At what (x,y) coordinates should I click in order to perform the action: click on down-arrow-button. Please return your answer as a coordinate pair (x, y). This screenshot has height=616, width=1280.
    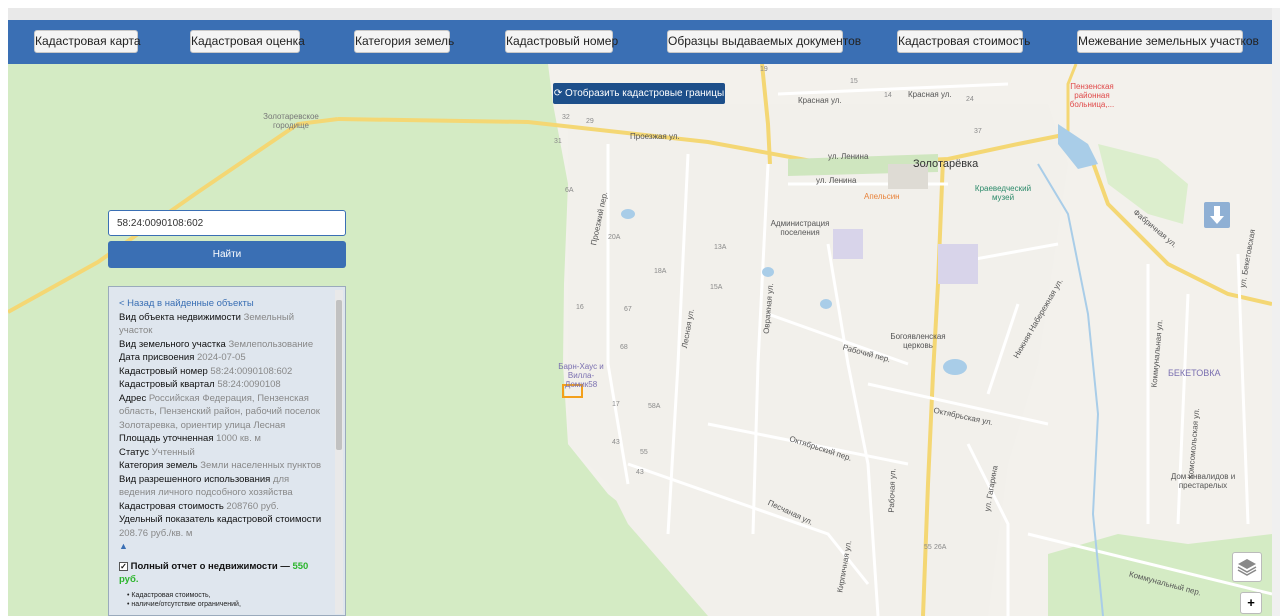
    Looking at the image, I should click on (1217, 215).